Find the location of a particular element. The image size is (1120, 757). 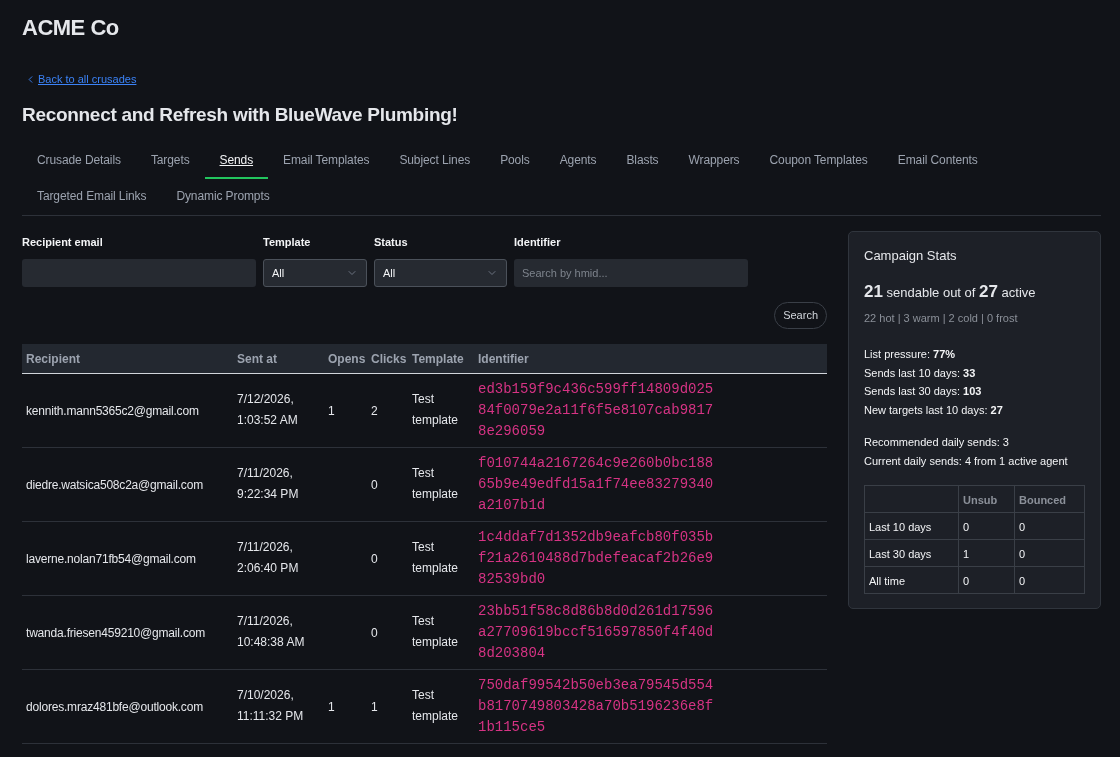

stat-line: Current daily sends: 4 from 1 active agent is located at coordinates (966, 461).